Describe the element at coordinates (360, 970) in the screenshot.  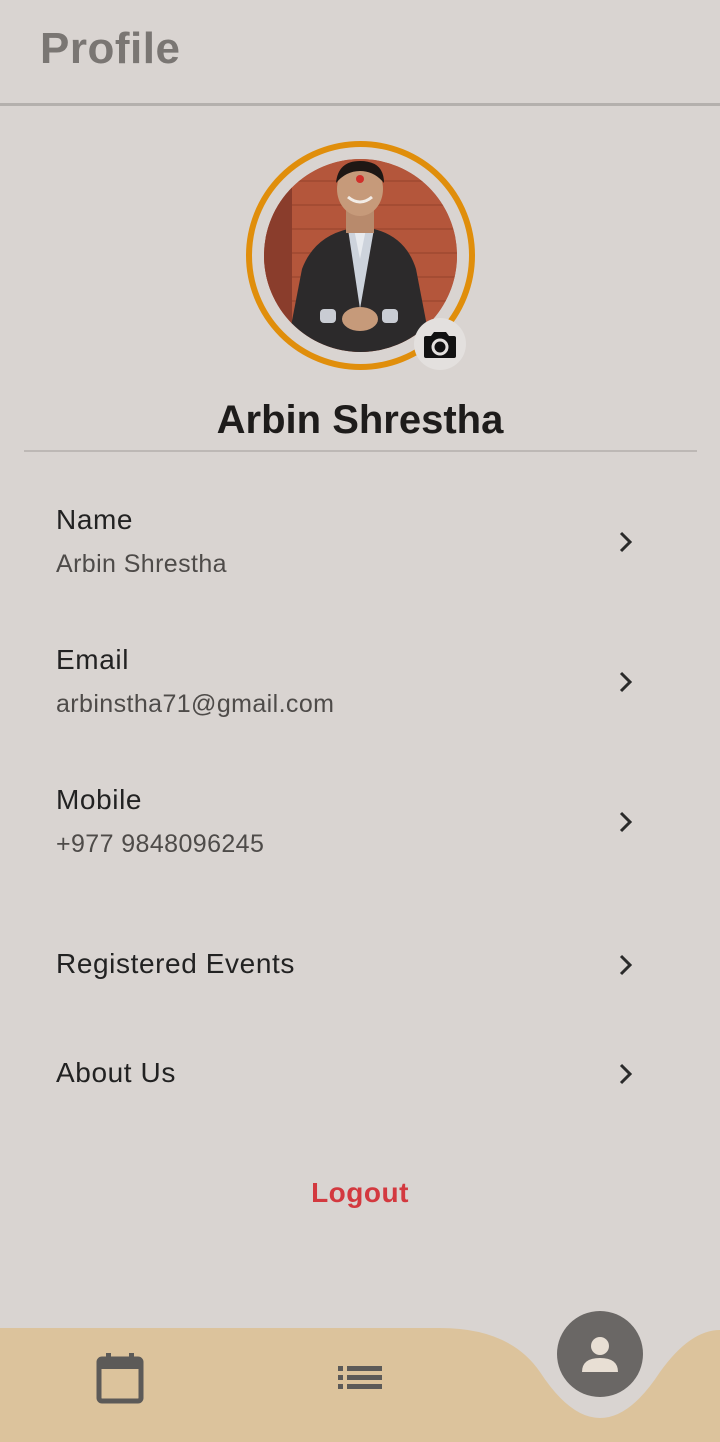
I see `registered-events-row: Registered Events` at that location.